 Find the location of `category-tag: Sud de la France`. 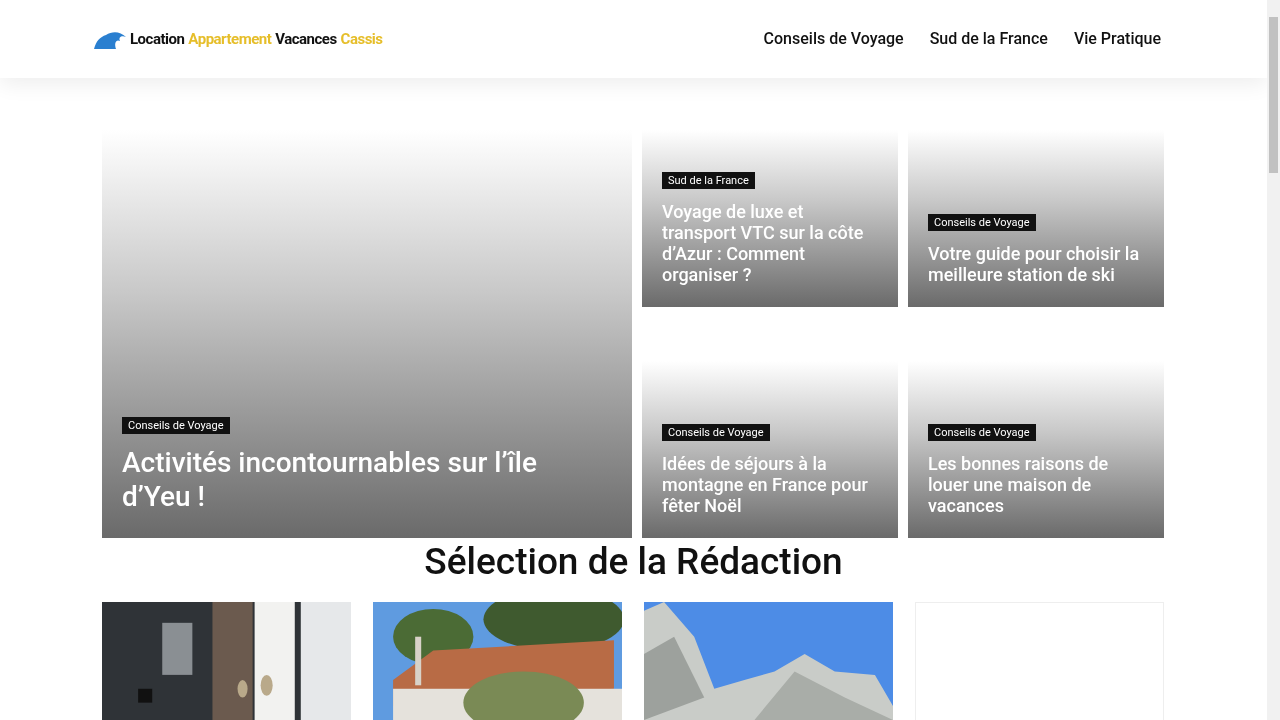

category-tag: Sud de la France is located at coordinates (708, 180).